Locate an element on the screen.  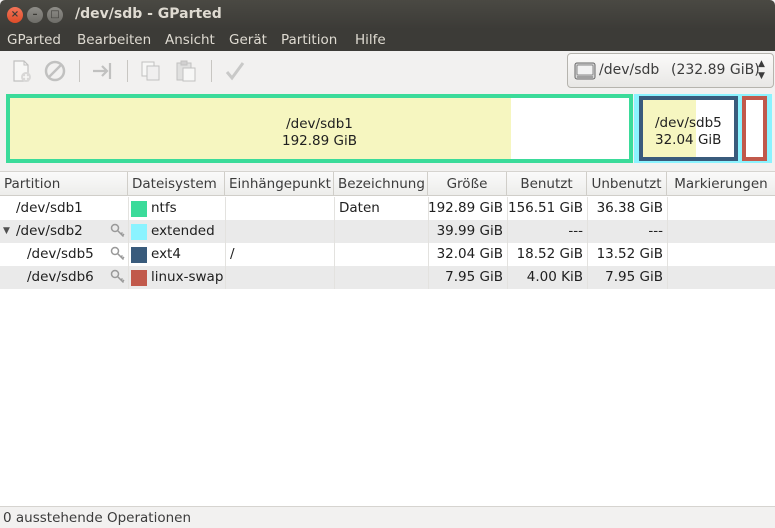
graph-partition-sdb5-label: /dev/sdb5 32.04 GiB is located at coordinates (688, 132).